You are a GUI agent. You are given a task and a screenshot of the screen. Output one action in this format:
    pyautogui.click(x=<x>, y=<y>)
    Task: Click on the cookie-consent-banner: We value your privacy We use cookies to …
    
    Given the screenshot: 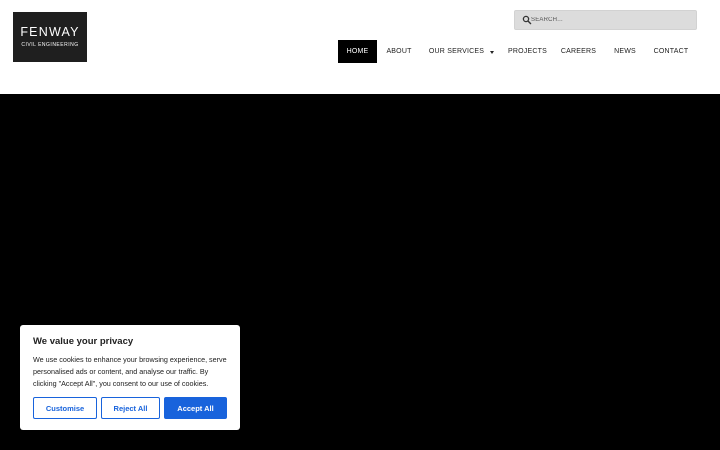 What is the action you would take?
    pyautogui.click(x=130, y=377)
    